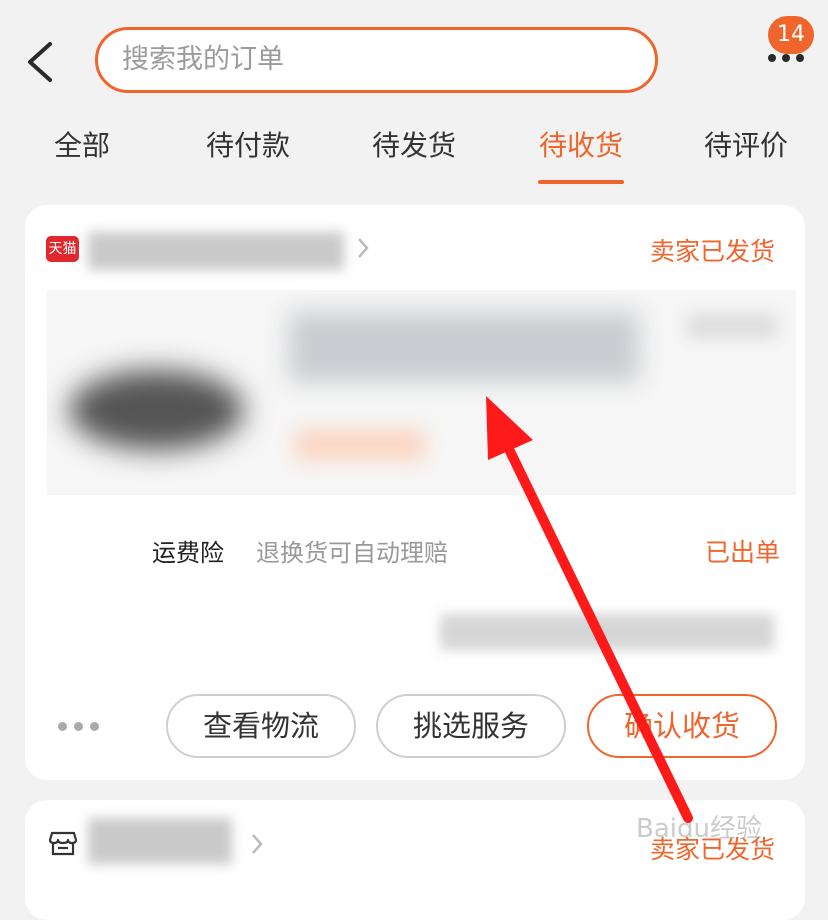 This screenshot has height=920, width=828. Describe the element at coordinates (62, 249) in the screenshot. I see `tmall-icon: 天猫` at that location.